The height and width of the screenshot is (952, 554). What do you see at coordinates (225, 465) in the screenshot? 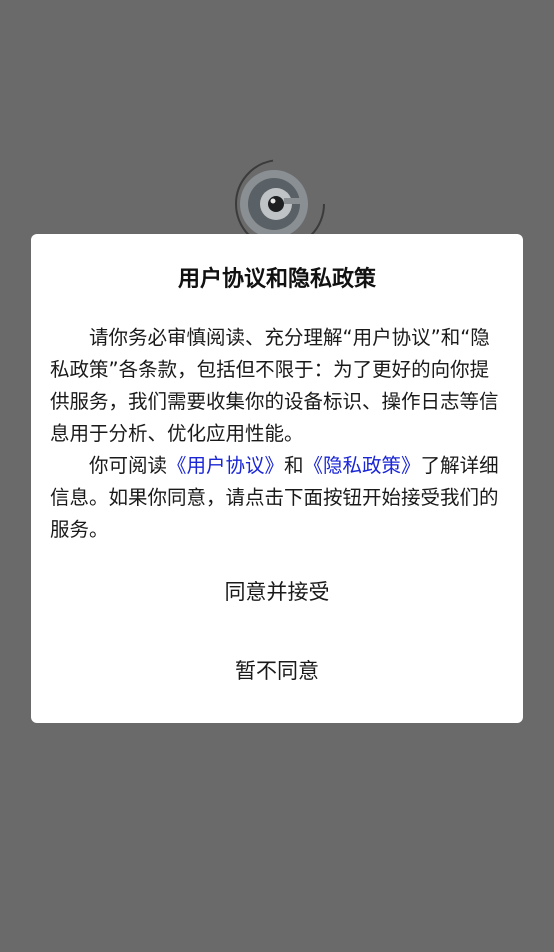
I see `user-agreement-link: 《用户协议》` at bounding box center [225, 465].